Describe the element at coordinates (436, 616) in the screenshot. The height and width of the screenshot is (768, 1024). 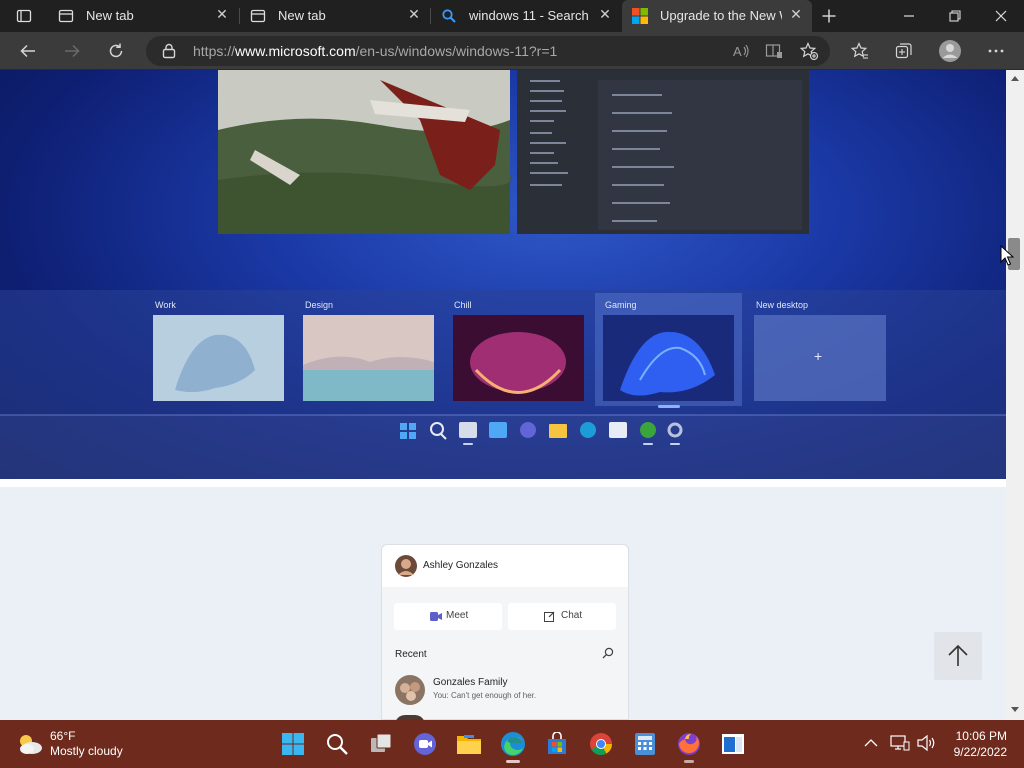
I see `video-camera-icon` at that location.